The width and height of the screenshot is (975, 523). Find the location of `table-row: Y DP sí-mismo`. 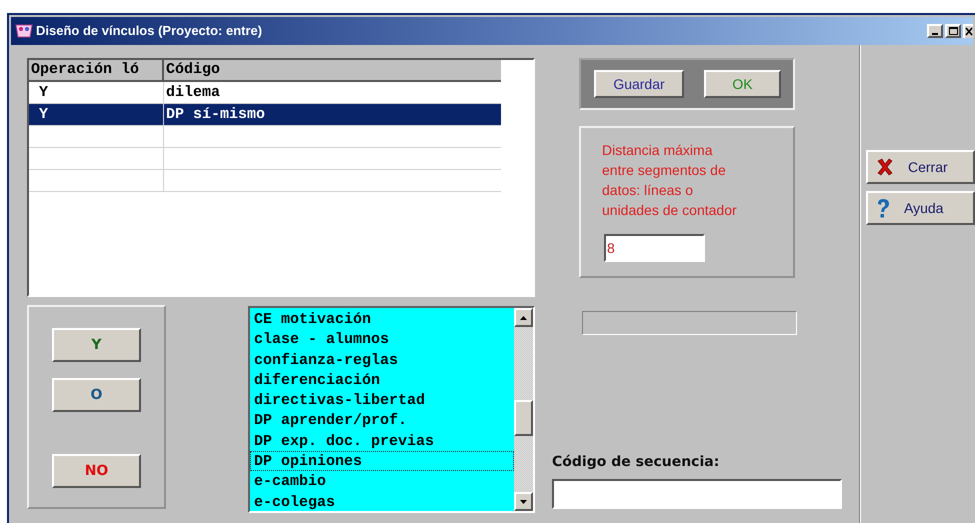

table-row: Y DP sí-mismo is located at coordinates (265, 115).